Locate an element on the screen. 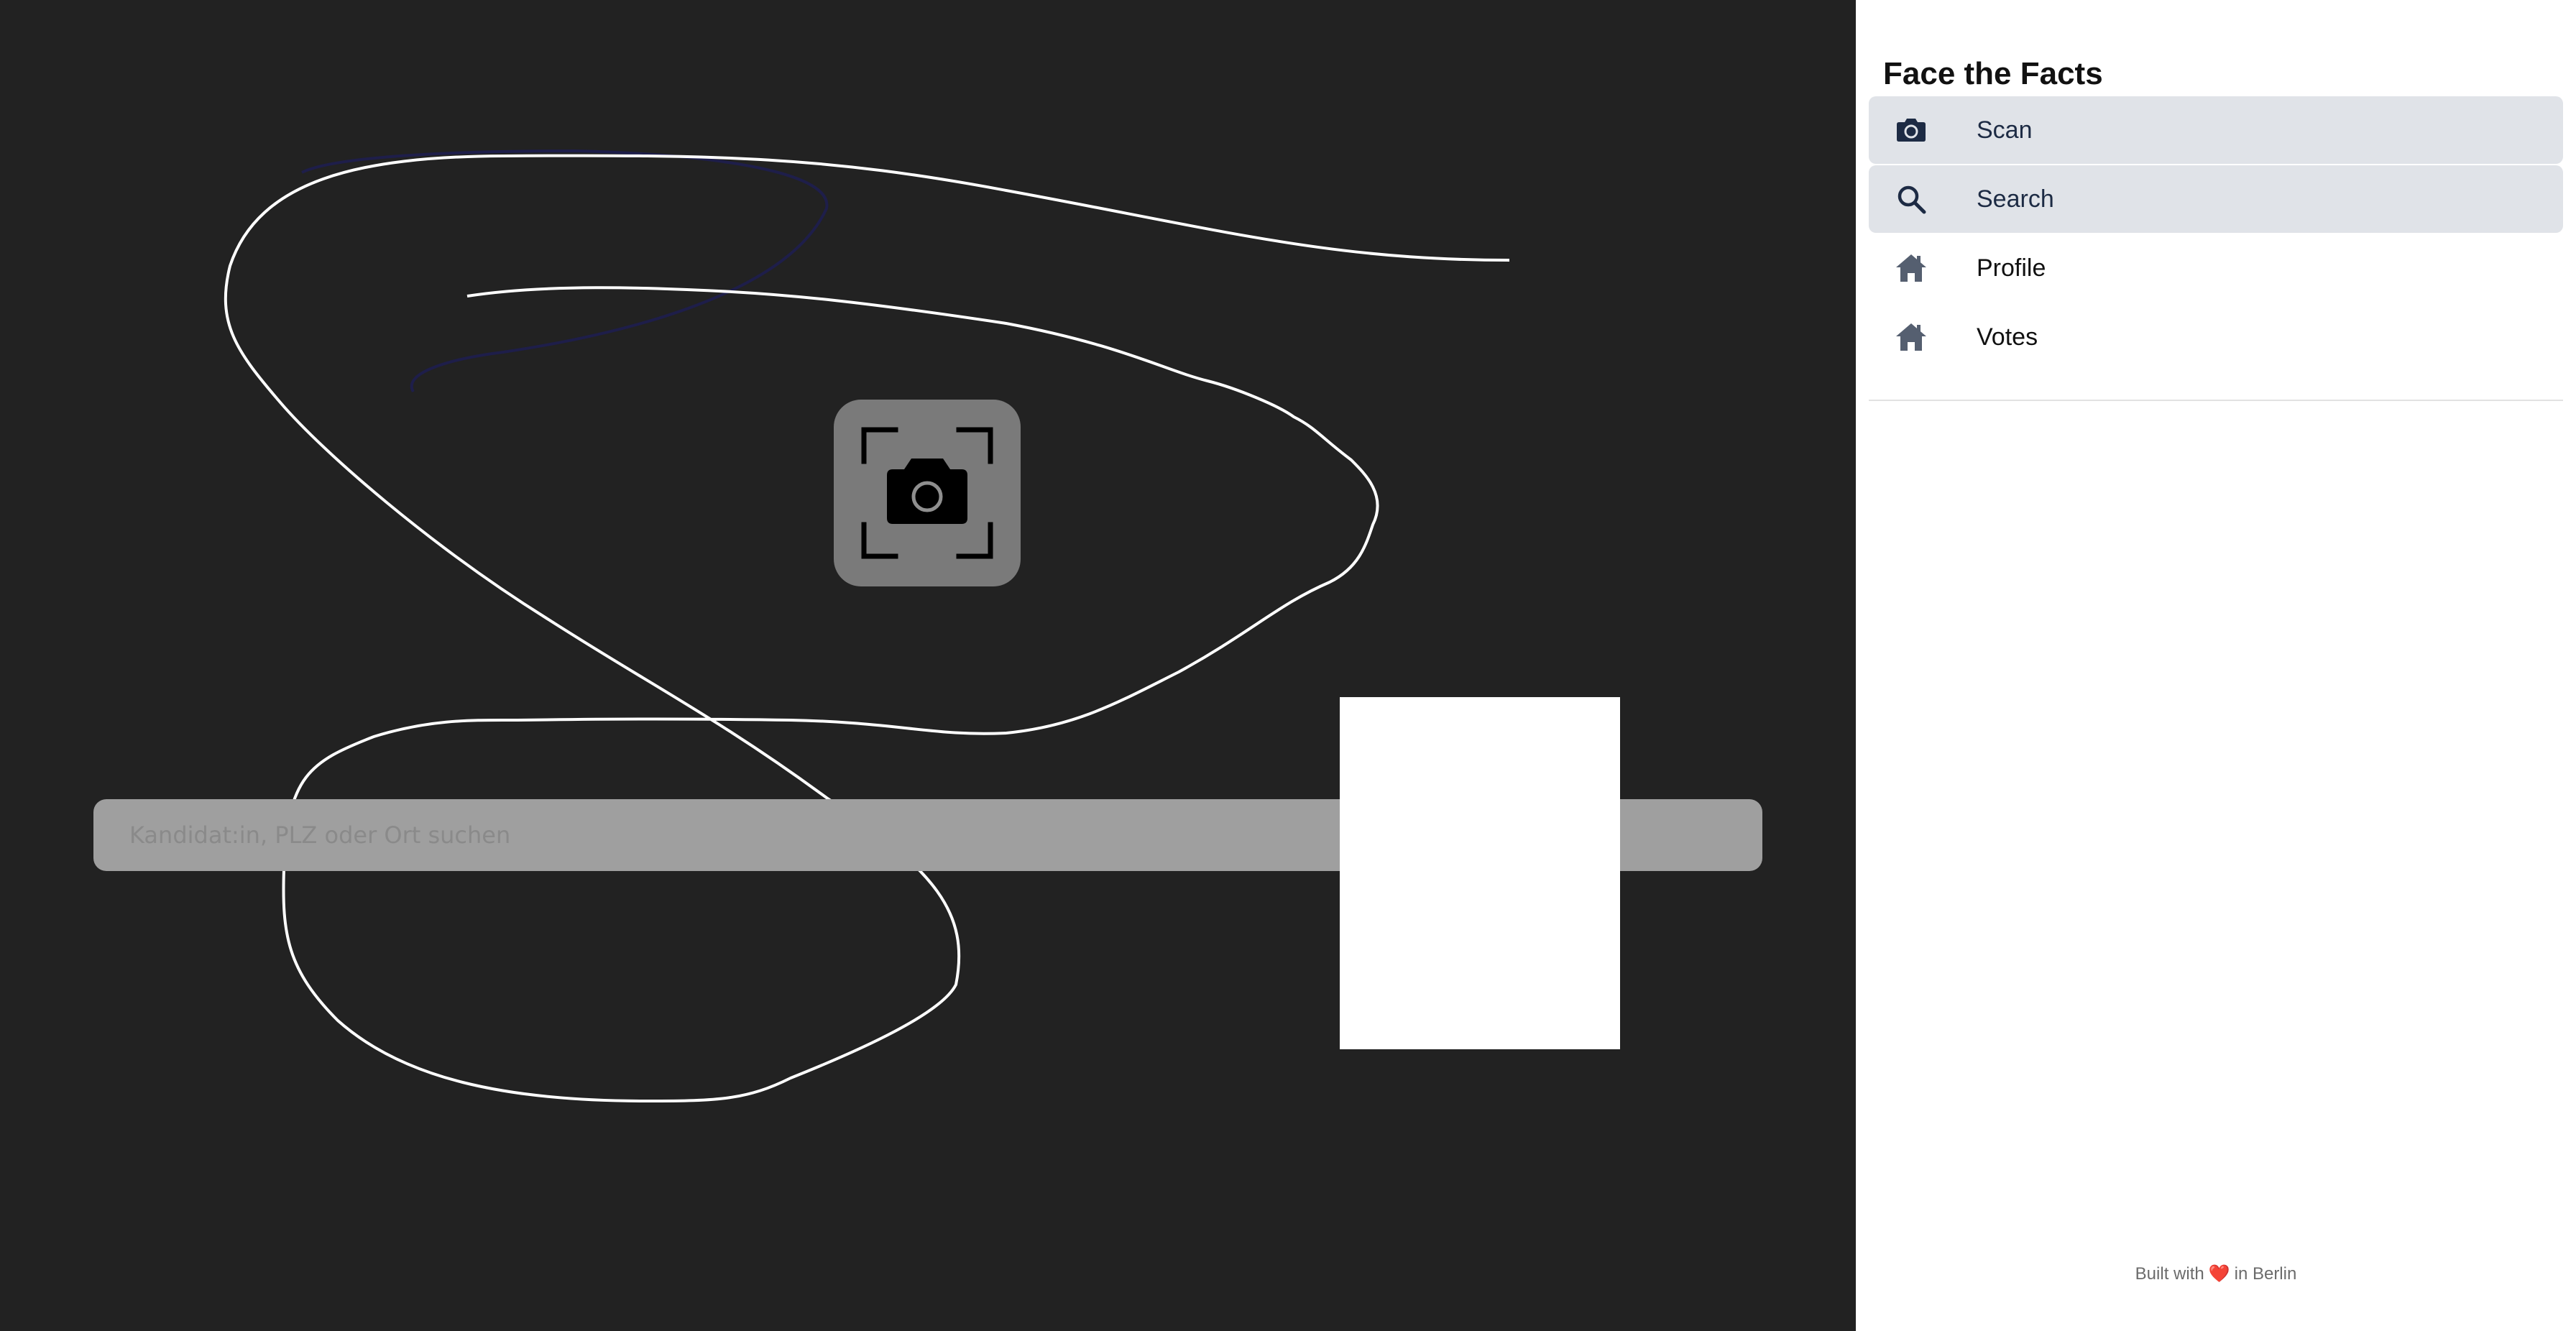 The image size is (2576, 1331). app-title: Face the Facts is located at coordinates (1993, 73).